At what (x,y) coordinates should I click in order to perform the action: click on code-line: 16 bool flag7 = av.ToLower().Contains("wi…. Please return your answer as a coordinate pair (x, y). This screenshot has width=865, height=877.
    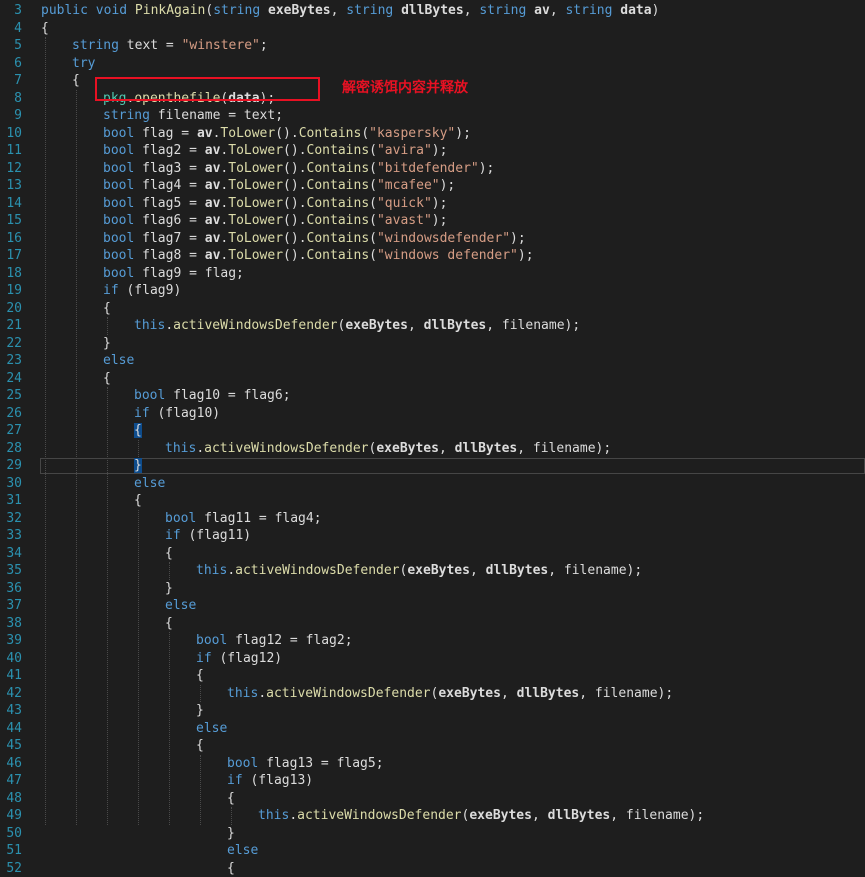
    Looking at the image, I should click on (432, 238).